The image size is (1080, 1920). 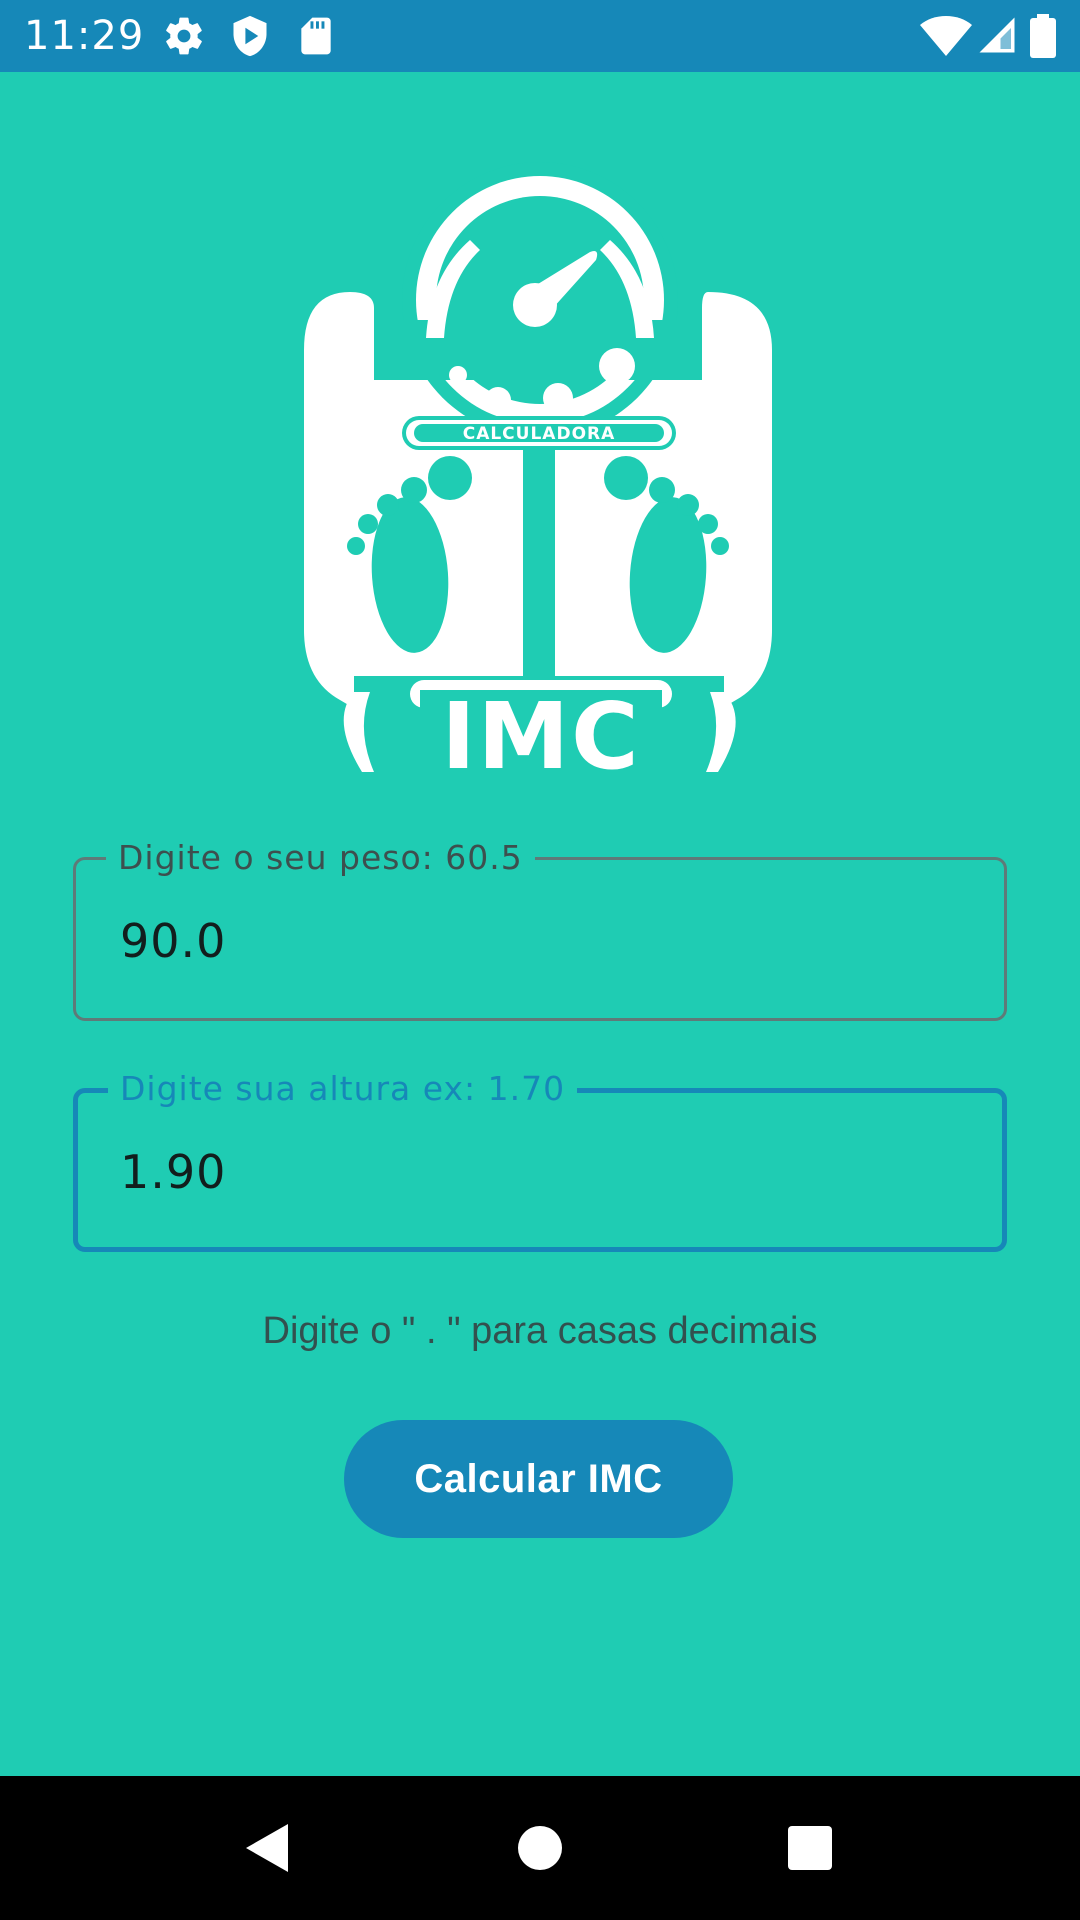 I want to click on weight-field: Digite o seu peso: 60.5, so click(x=540, y=929).